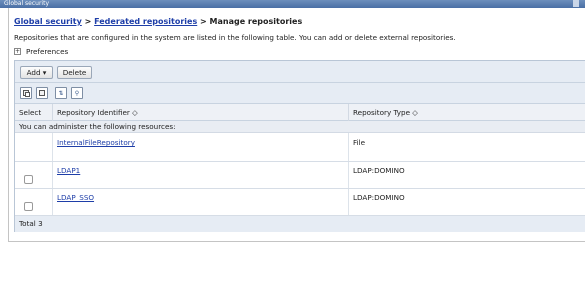  I want to click on breadcrumb-link-federated-repositories: Federated repositories, so click(145, 21).